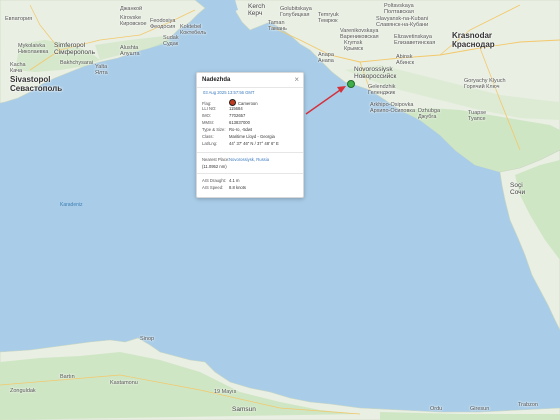 The height and width of the screenshot is (420, 560). I want to click on place-label: Туапсе, so click(477, 119).